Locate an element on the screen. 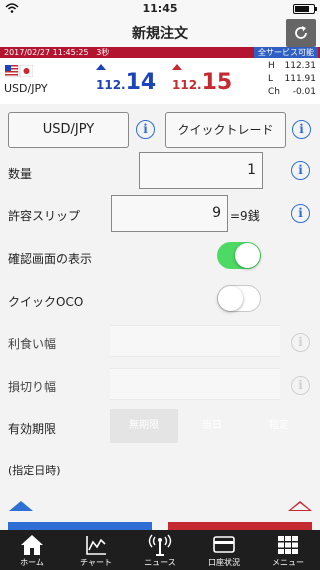 The height and width of the screenshot is (570, 320). stop-loss-info-icon: i is located at coordinates (300, 385).